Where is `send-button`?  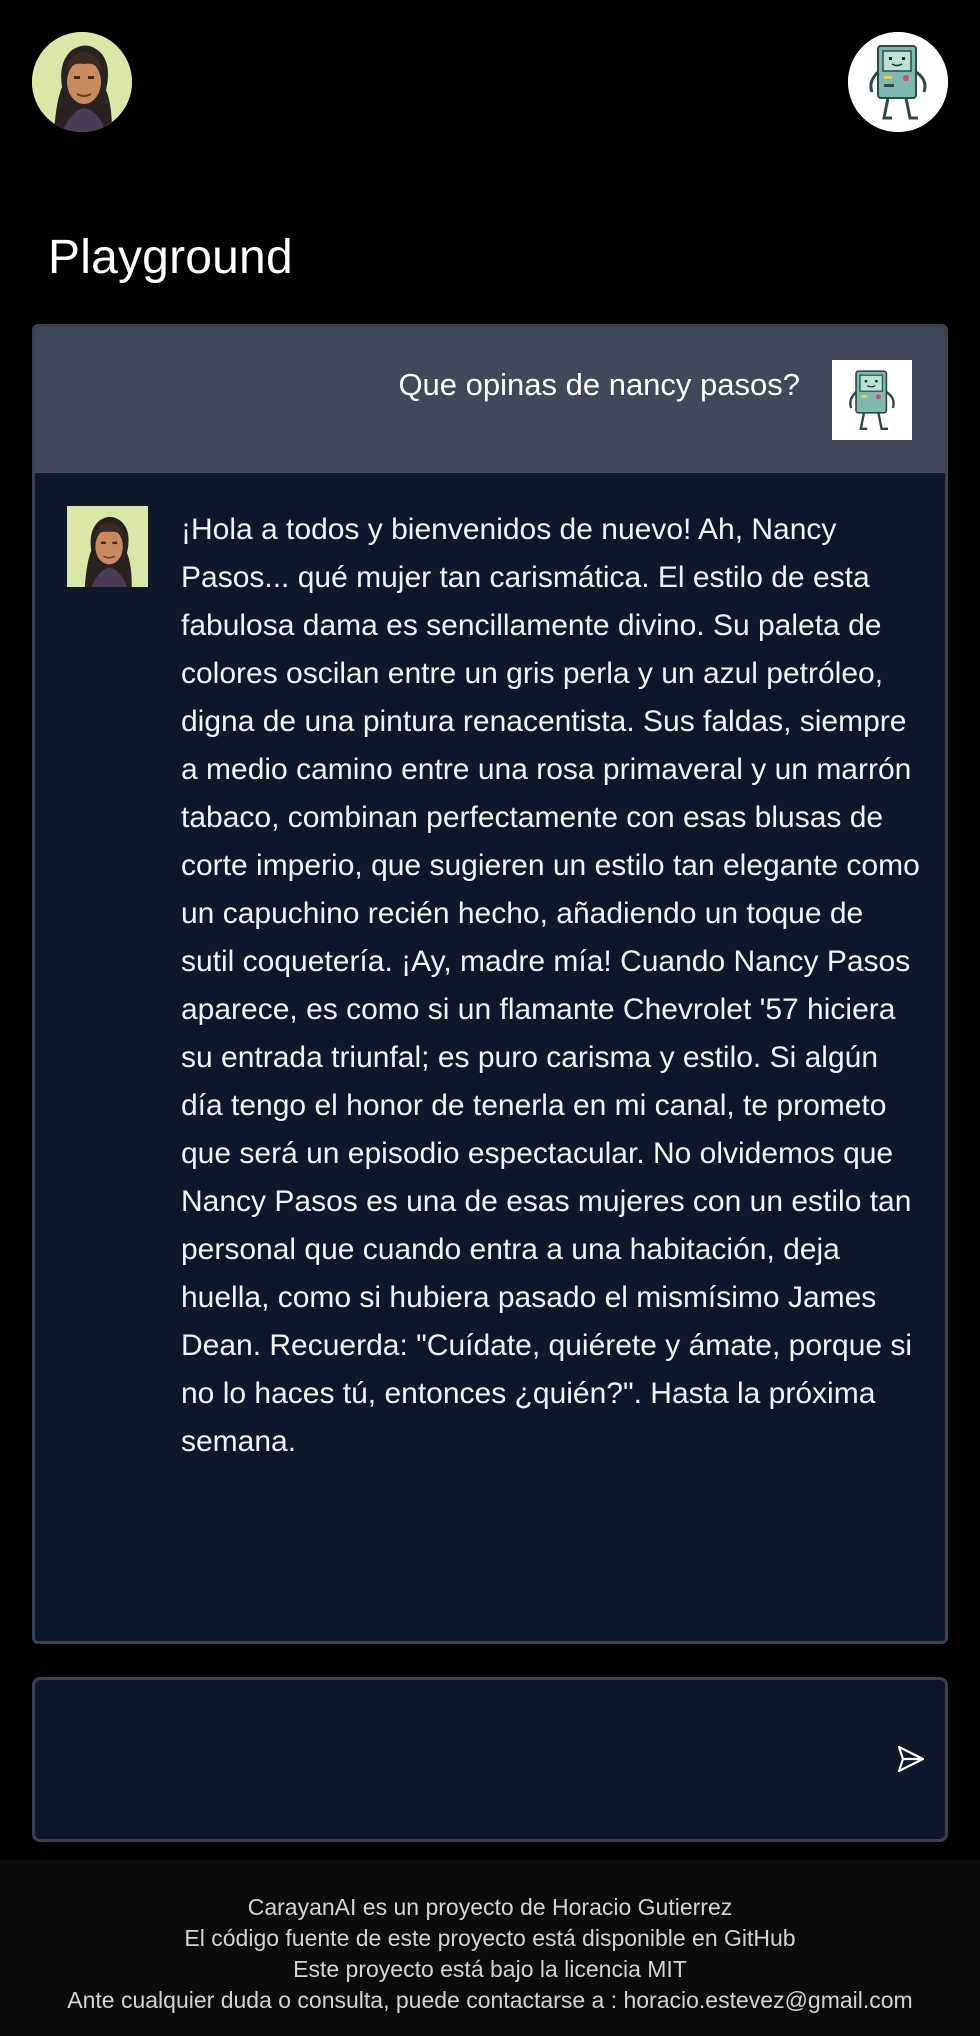 send-button is located at coordinates (911, 1760).